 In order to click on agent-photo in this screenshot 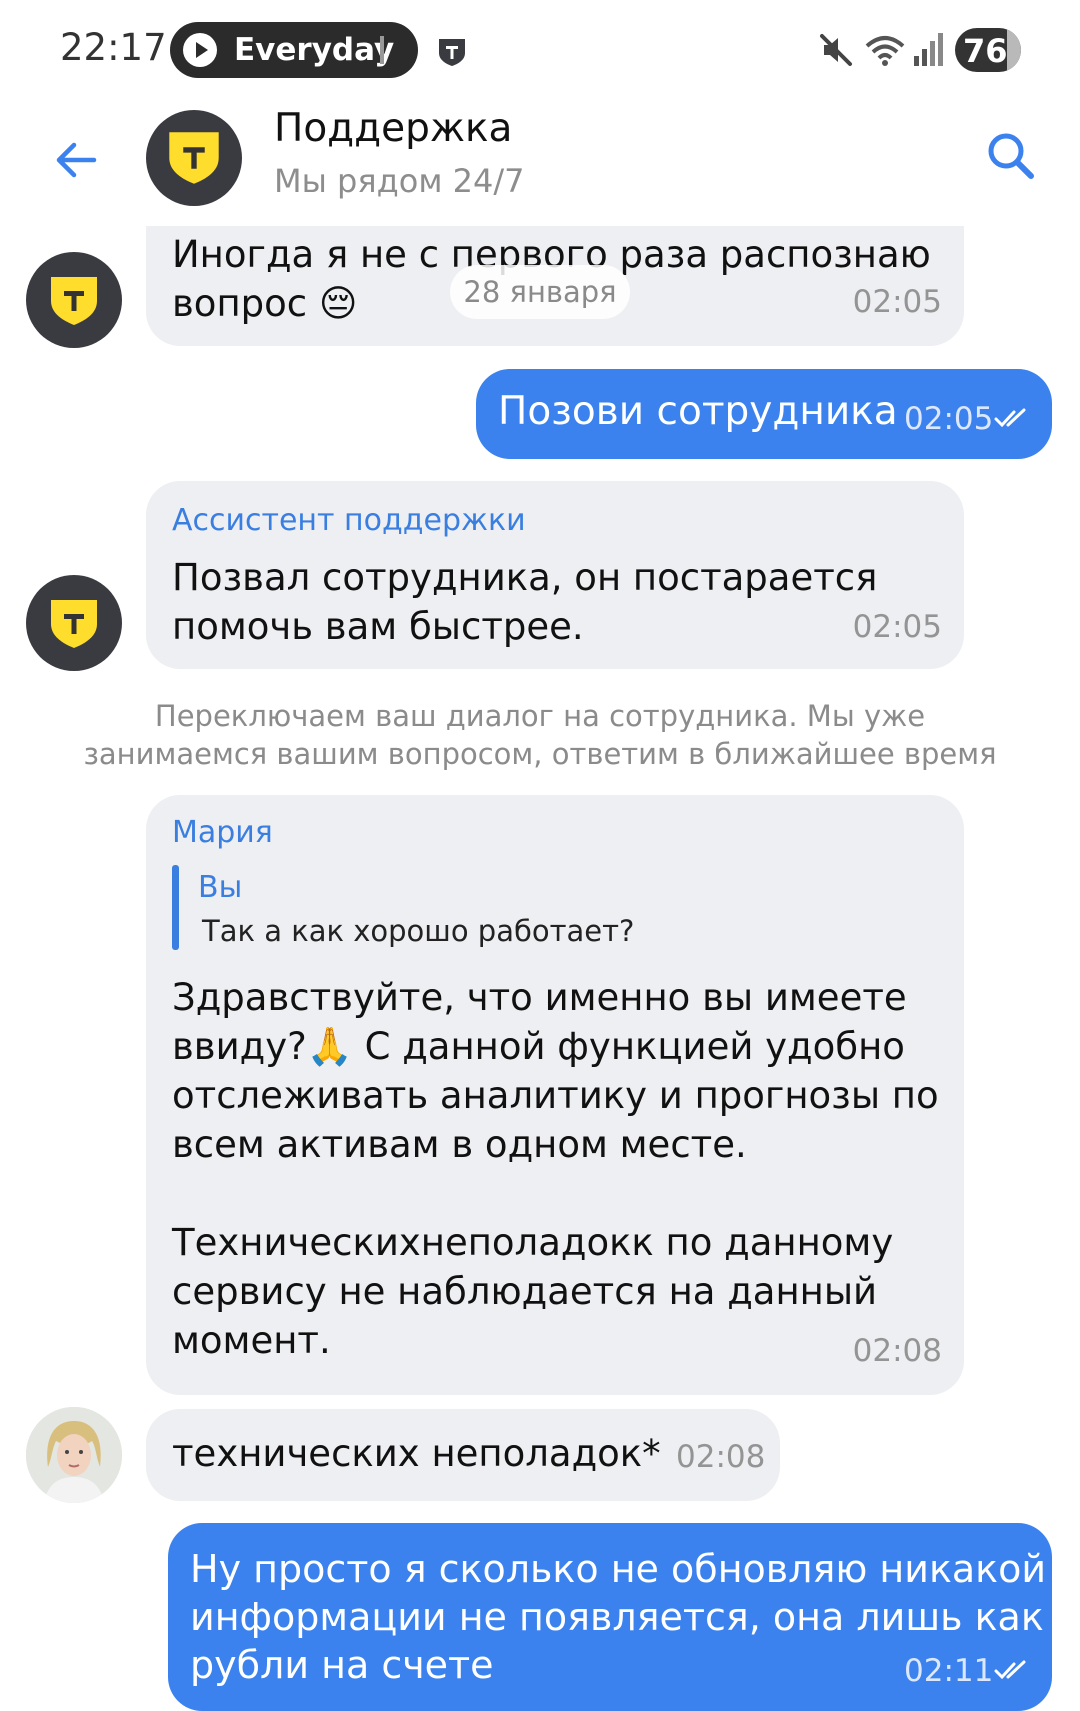, I will do `click(74, 1455)`.